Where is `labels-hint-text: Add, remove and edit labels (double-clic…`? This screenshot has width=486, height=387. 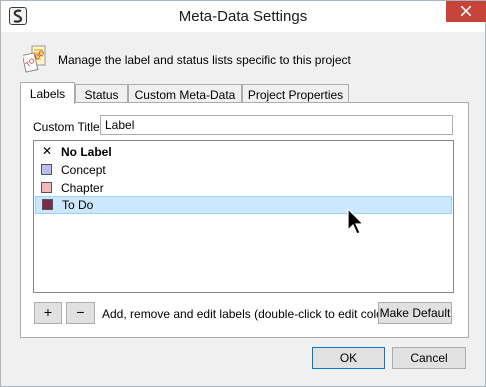
labels-hint-text: Add, remove and edit labels (double-clic… is located at coordinates (251, 314).